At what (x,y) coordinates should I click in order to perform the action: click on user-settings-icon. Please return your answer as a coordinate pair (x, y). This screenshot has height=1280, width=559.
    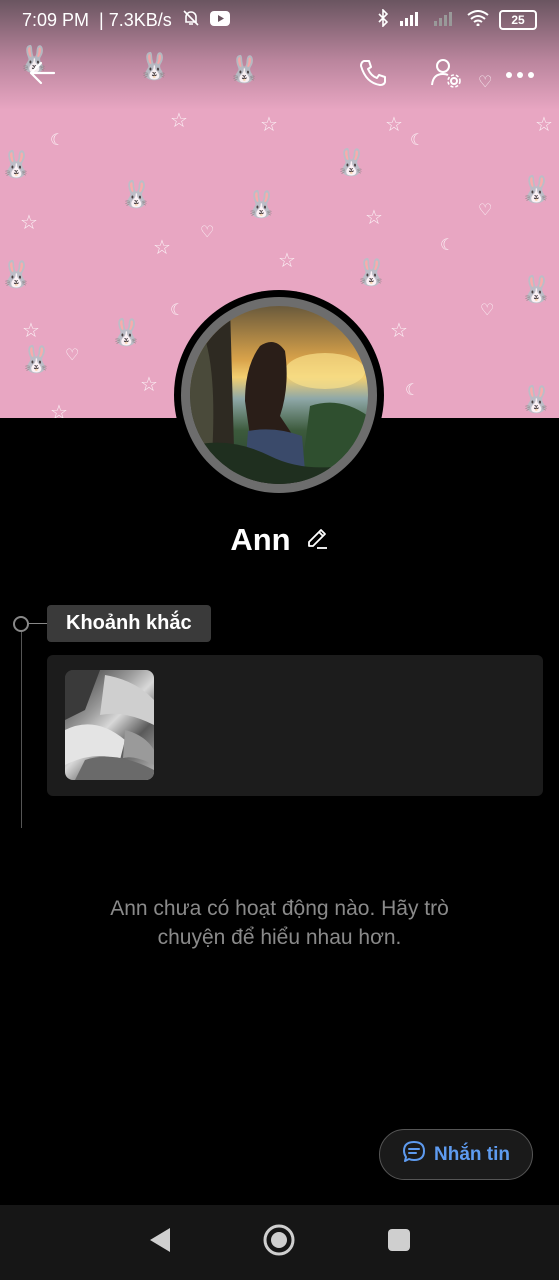
    Looking at the image, I should click on (446, 75).